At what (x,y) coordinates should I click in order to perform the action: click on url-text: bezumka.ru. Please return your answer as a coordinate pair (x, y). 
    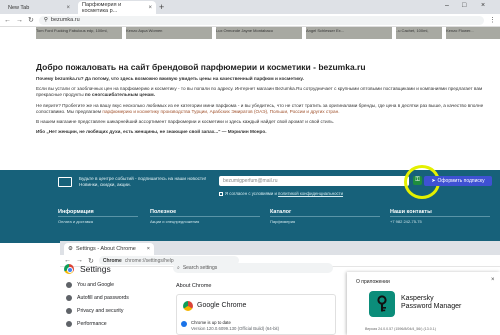
    Looking at the image, I should click on (65, 20).